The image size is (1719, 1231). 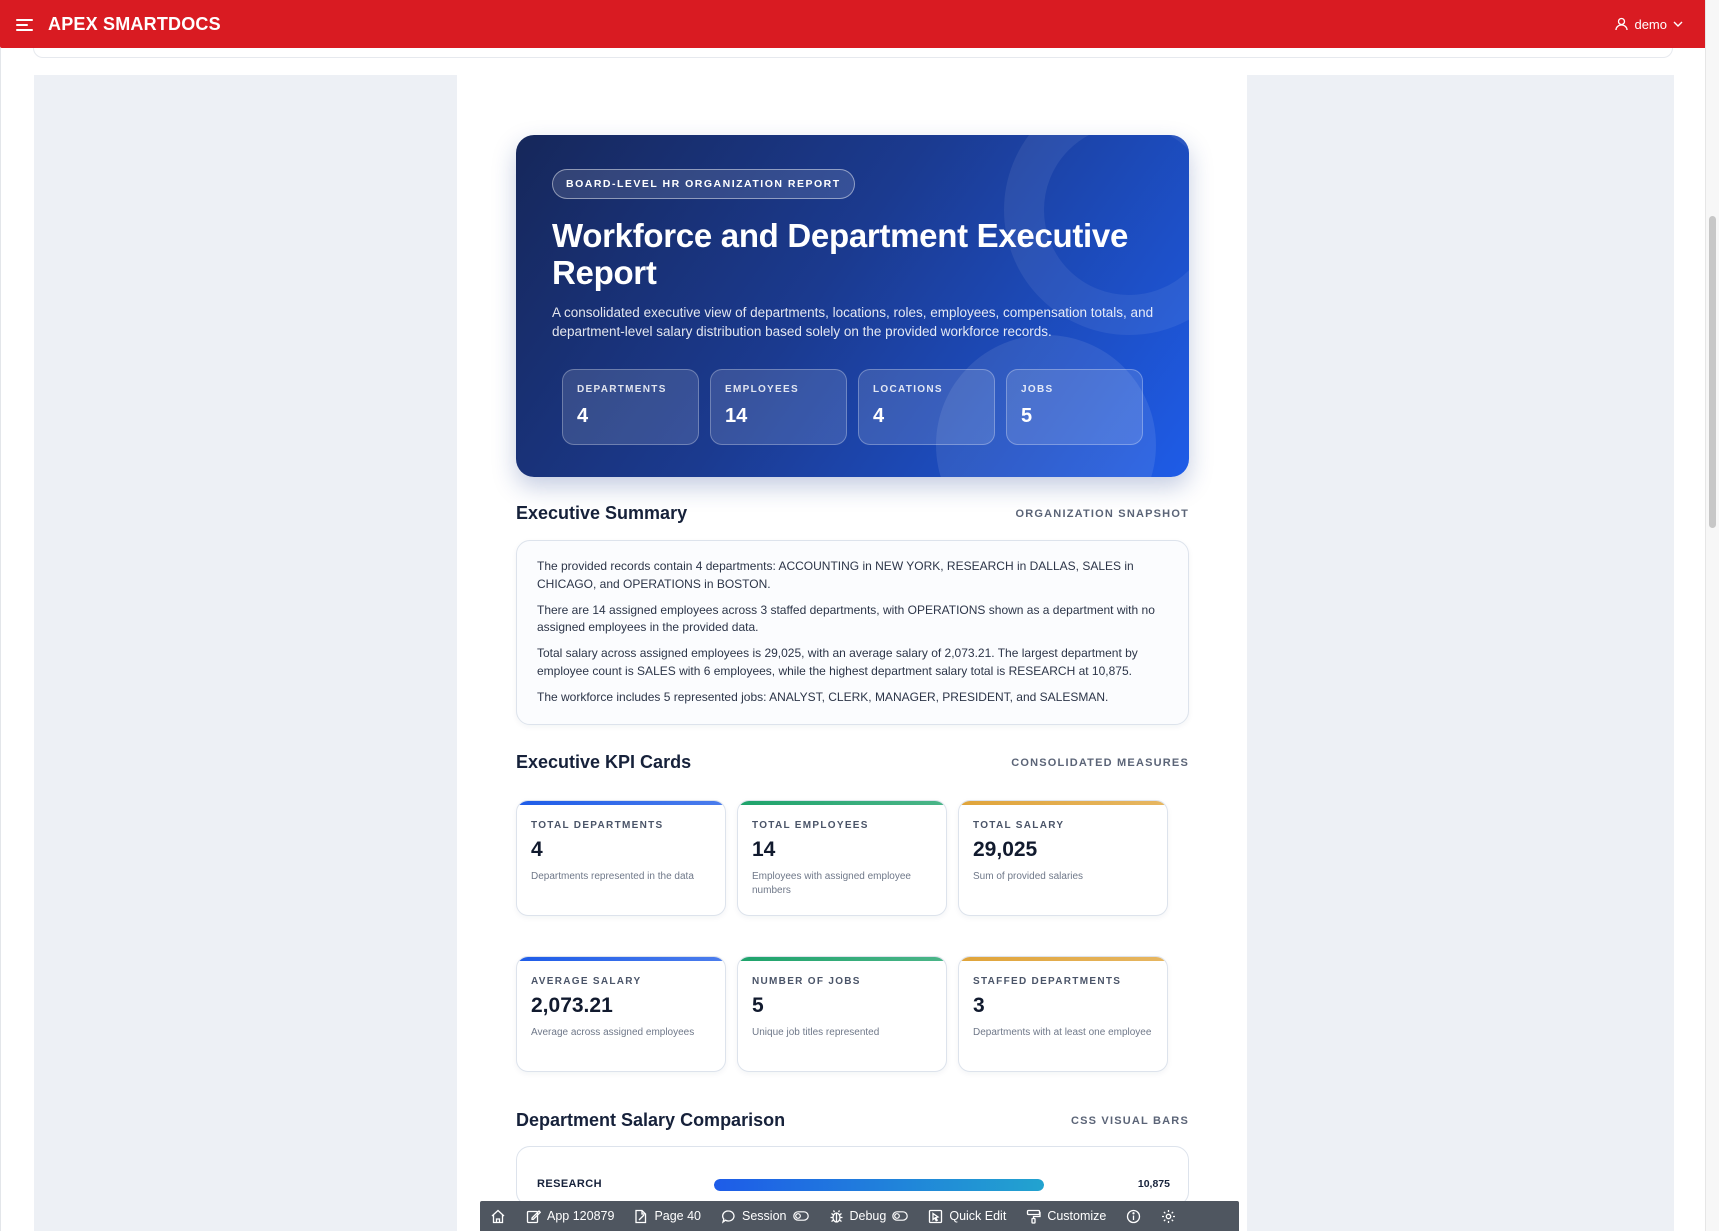 I want to click on kpi-value: 14, so click(x=764, y=849).